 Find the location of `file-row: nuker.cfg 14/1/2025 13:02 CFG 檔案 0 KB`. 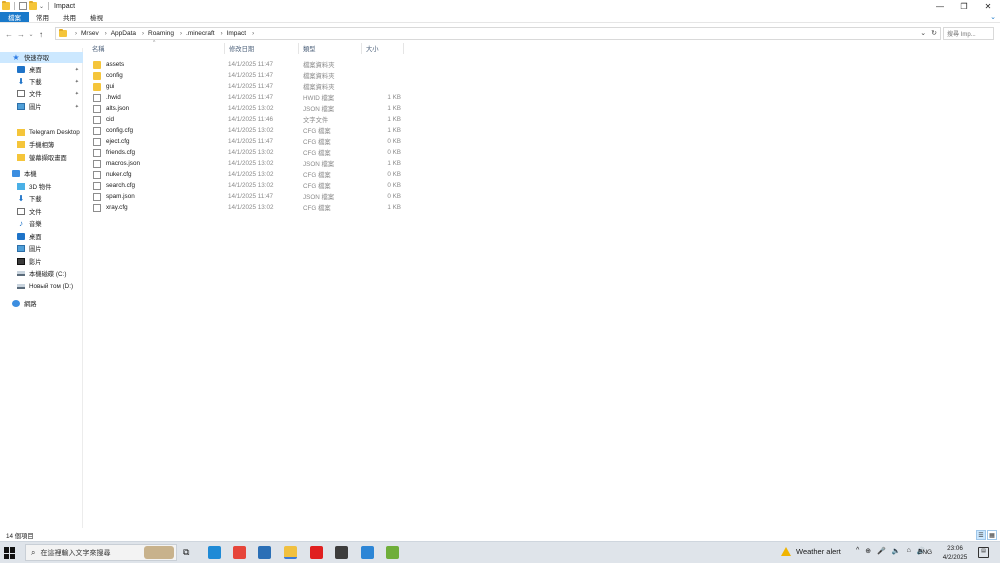

file-row: nuker.cfg 14/1/2025 13:02 CFG 檔案 0 KB is located at coordinates (250, 174).